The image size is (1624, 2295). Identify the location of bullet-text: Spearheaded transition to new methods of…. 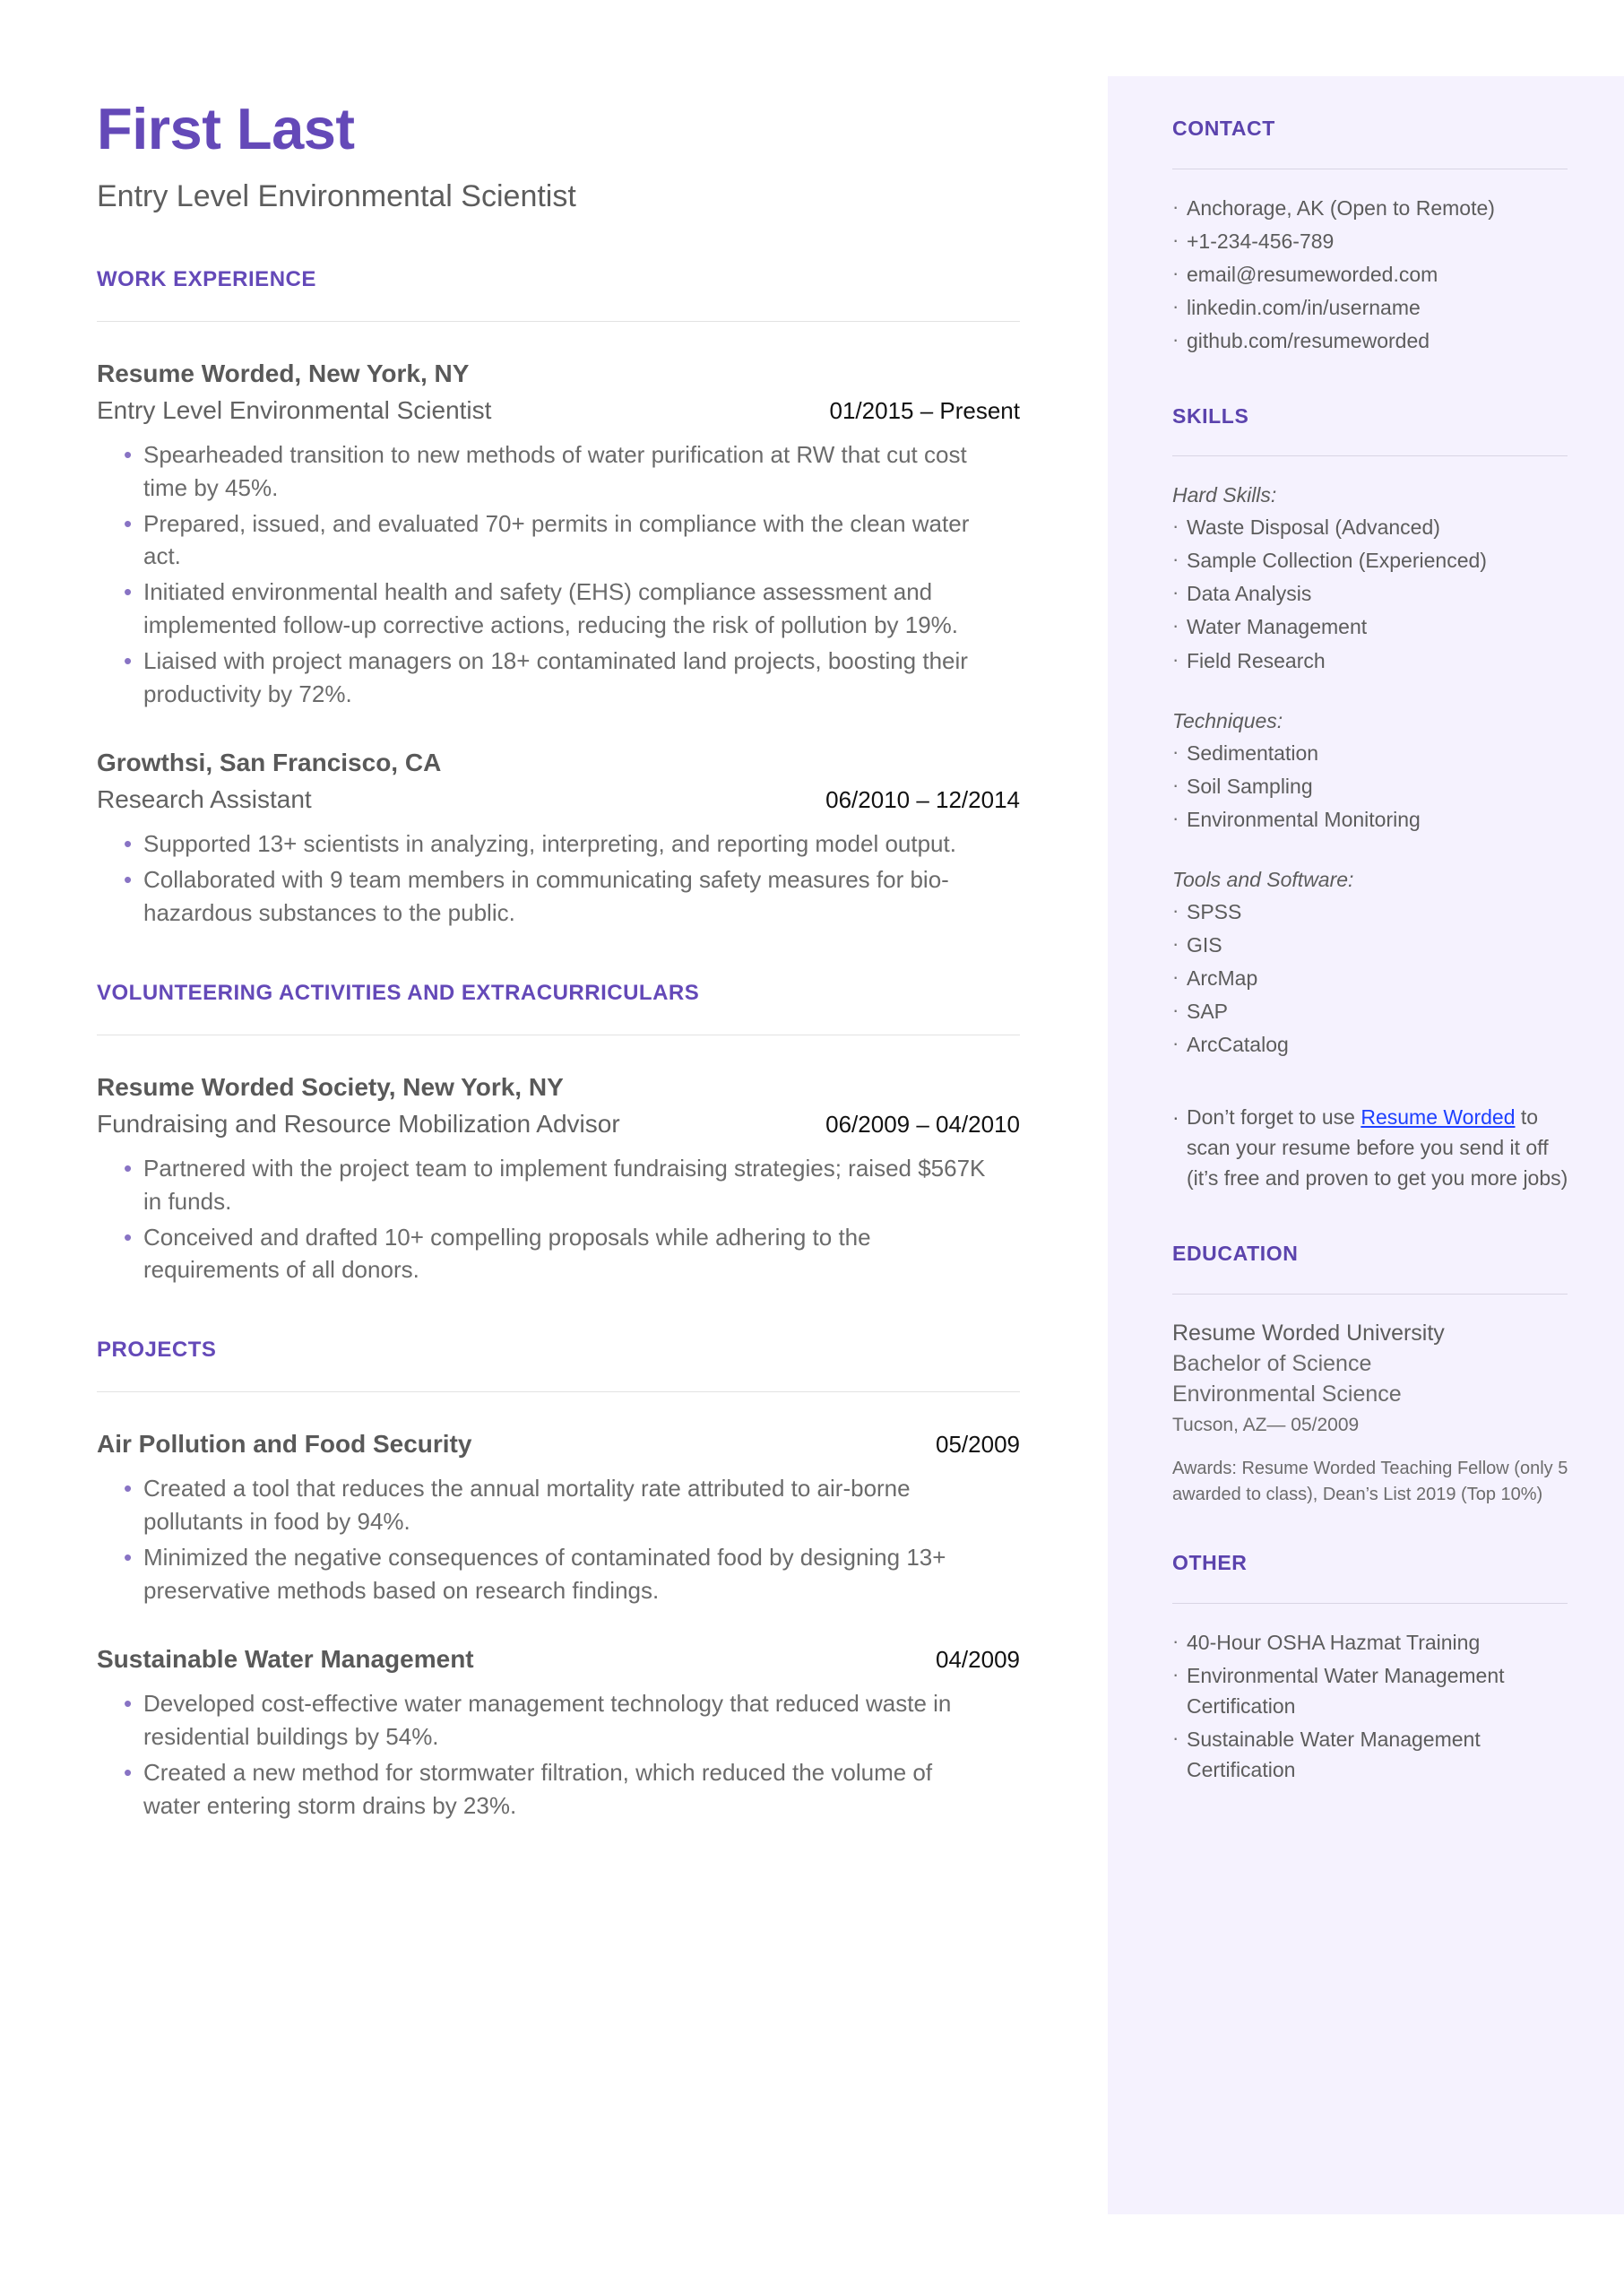
(555, 470).